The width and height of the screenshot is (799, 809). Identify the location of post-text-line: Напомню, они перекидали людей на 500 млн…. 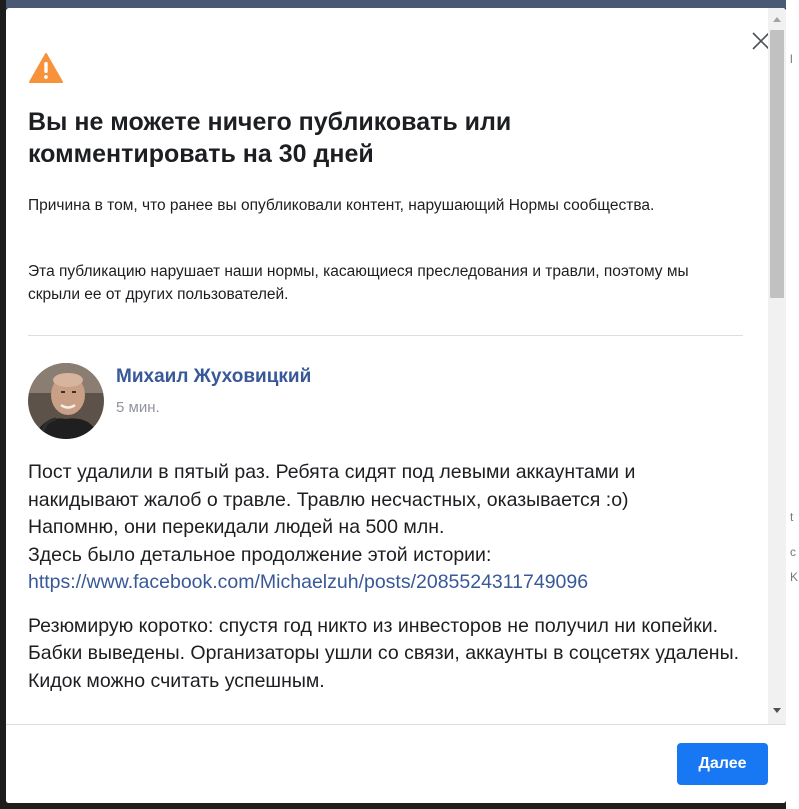
(236, 527).